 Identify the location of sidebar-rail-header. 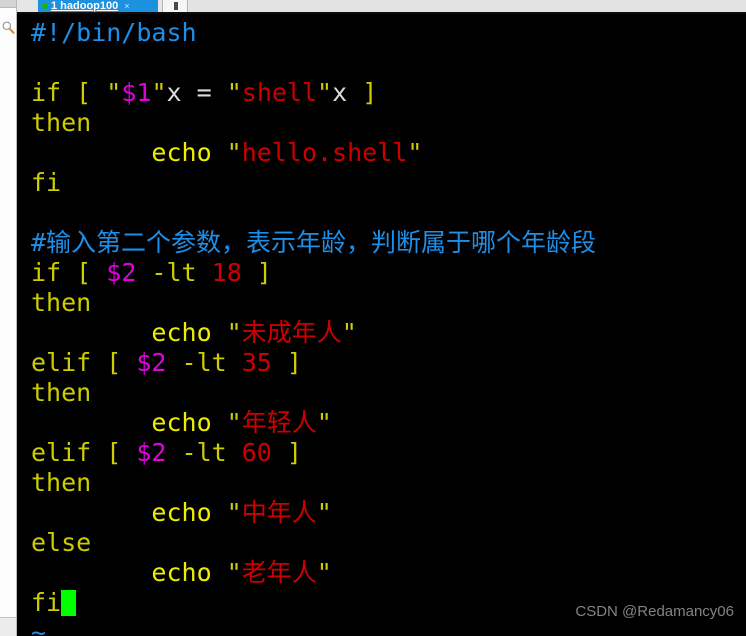
(8, 4).